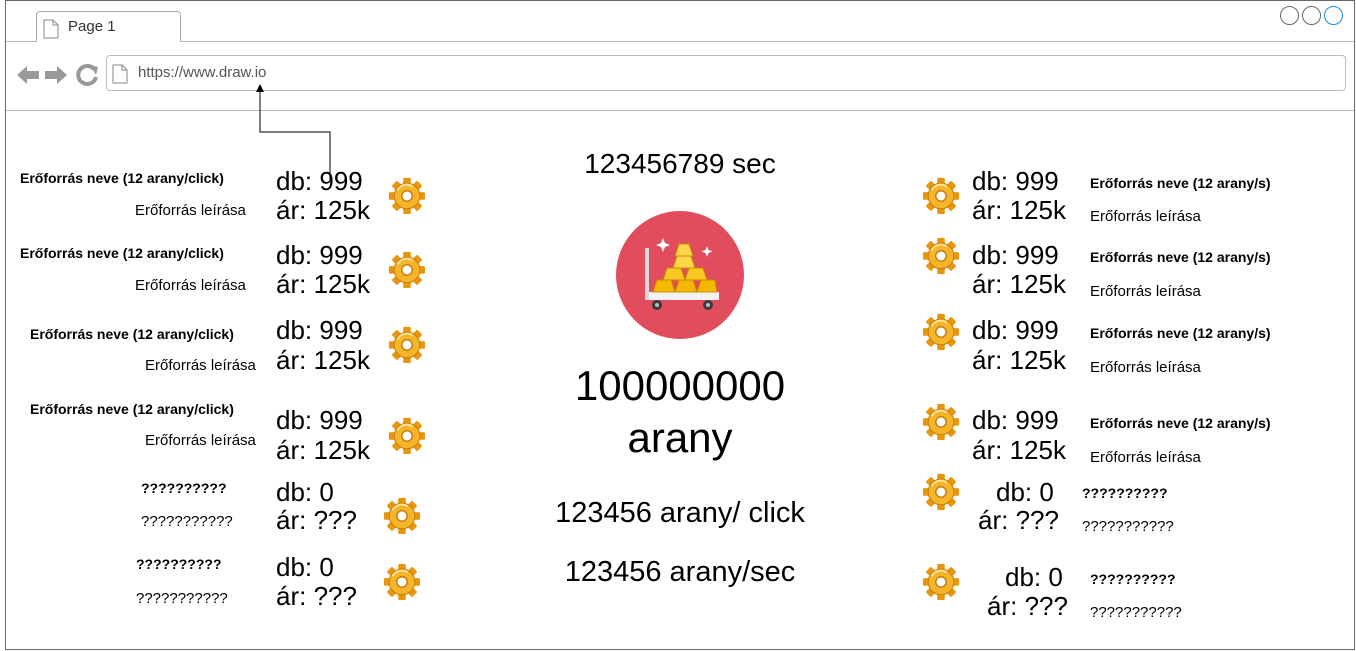  Describe the element at coordinates (202, 72) in the screenshot. I see `url-text: https://www.draw.io` at that location.